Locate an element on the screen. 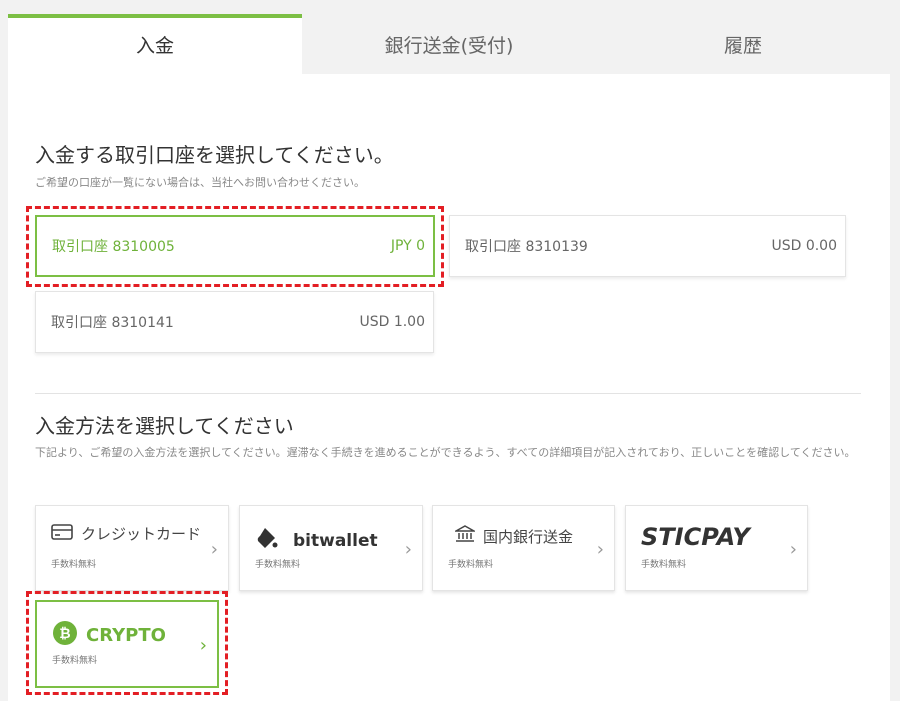 Image resolution: width=900 pixels, height=701 pixels. method-label: クレジットカード is located at coordinates (141, 534).